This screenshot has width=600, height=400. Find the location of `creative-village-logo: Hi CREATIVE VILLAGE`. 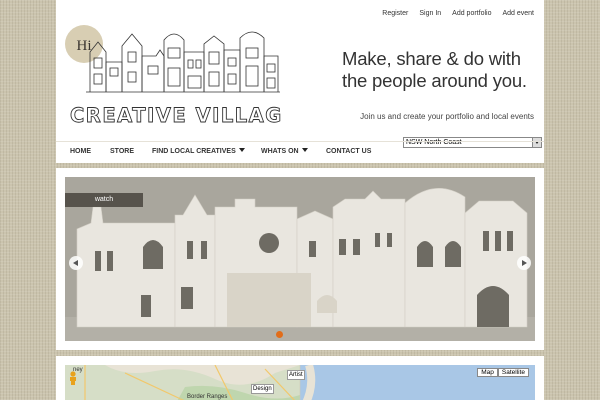

creative-village-logo: Hi CREATIVE VILLAGE is located at coordinates (173, 76).